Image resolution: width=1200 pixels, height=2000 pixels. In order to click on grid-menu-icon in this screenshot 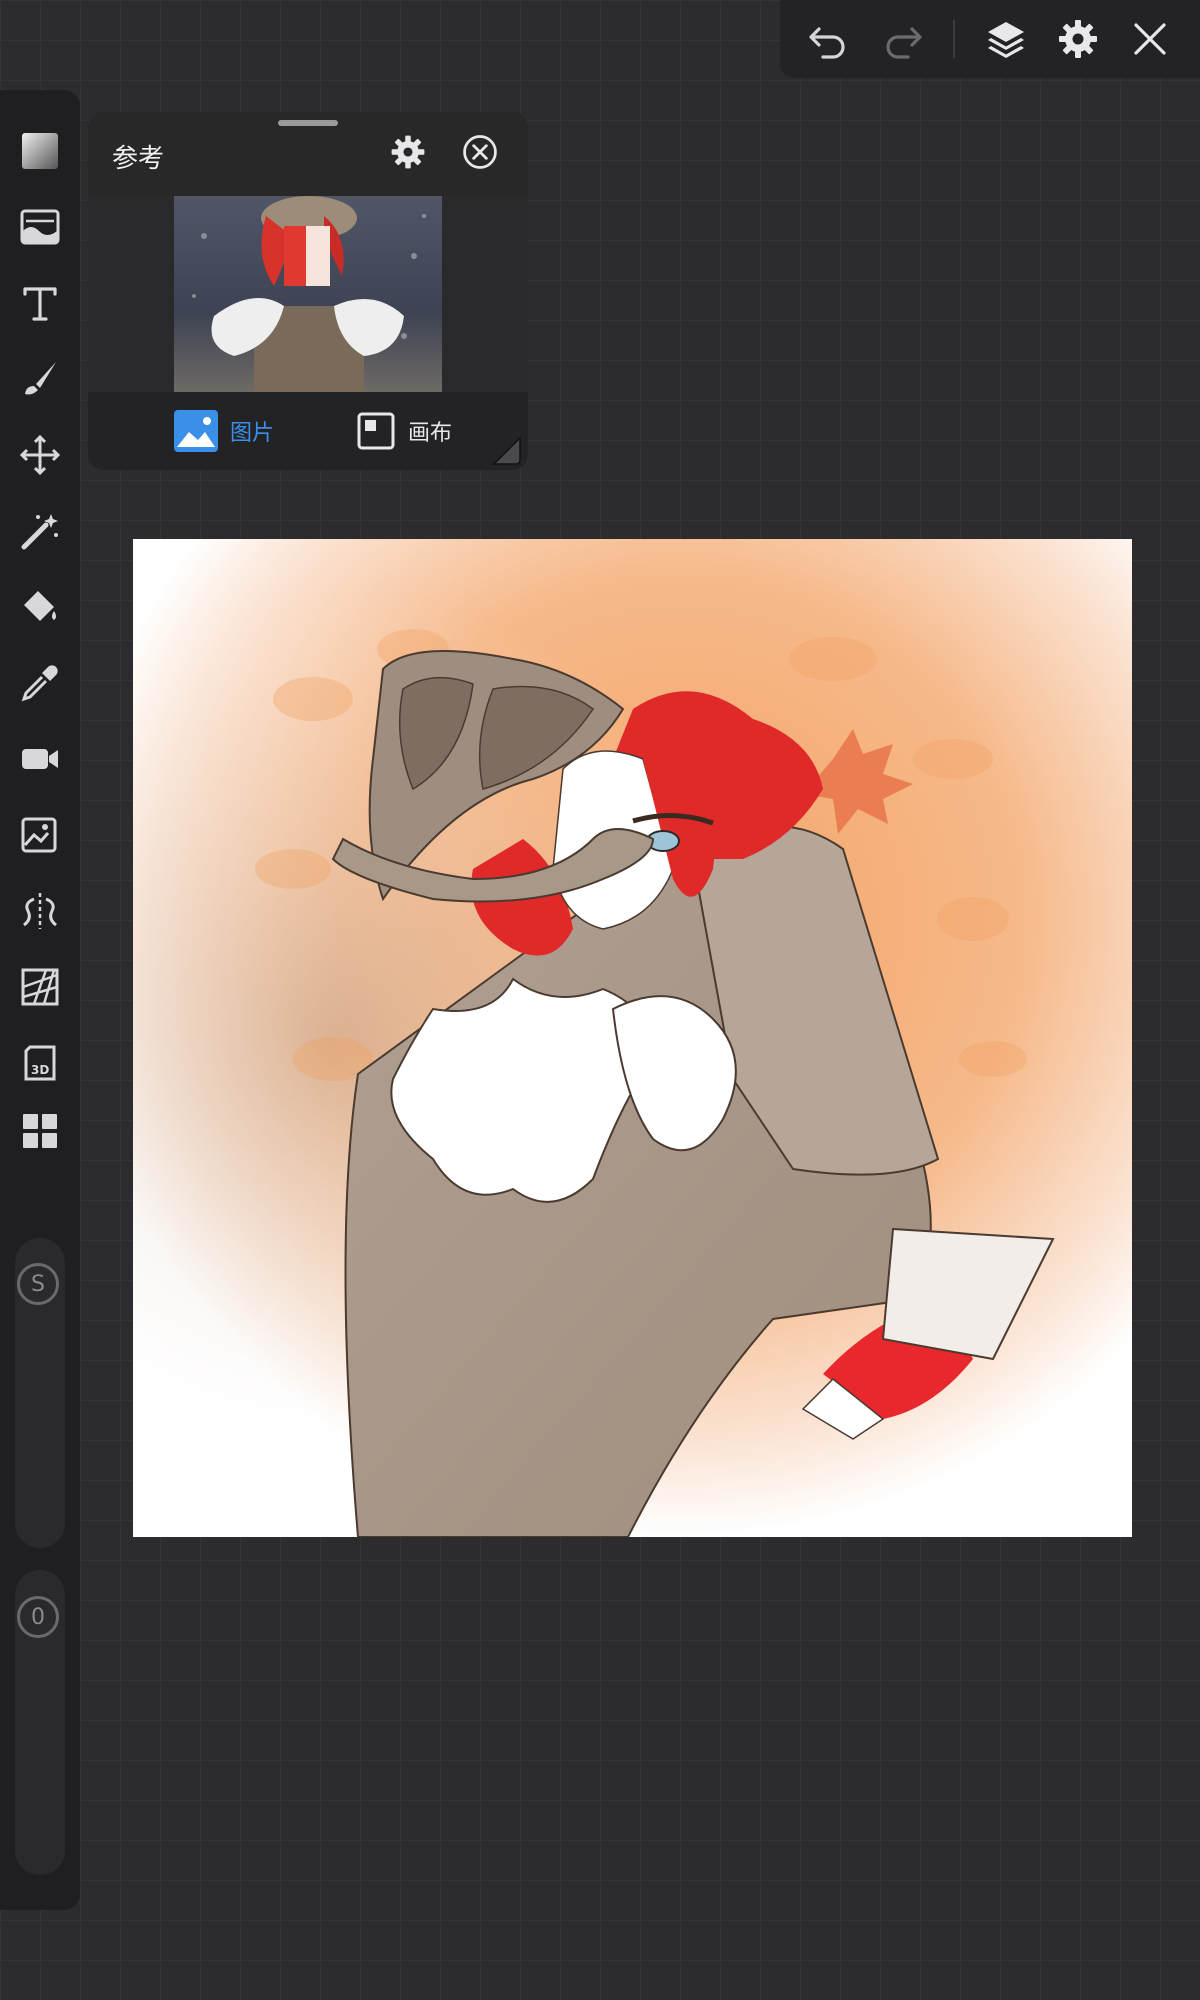, I will do `click(40, 1131)`.